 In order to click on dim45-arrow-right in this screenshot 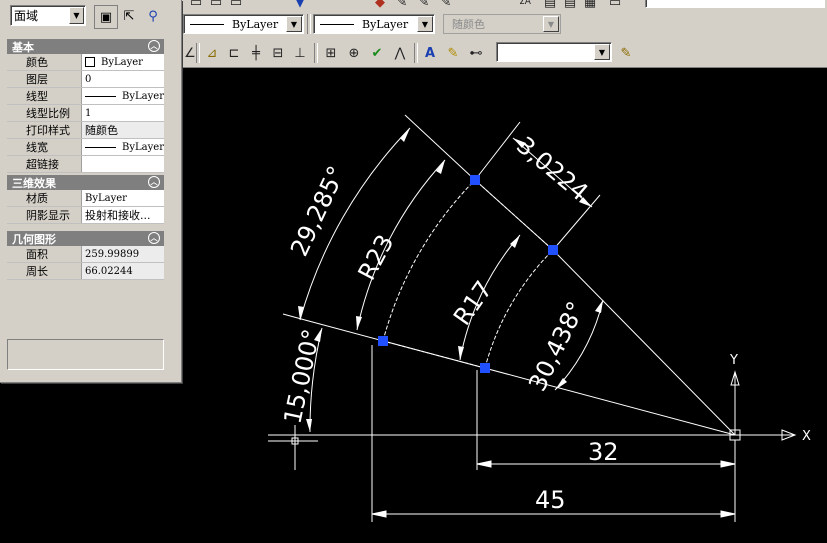, I will do `click(728, 514)`.